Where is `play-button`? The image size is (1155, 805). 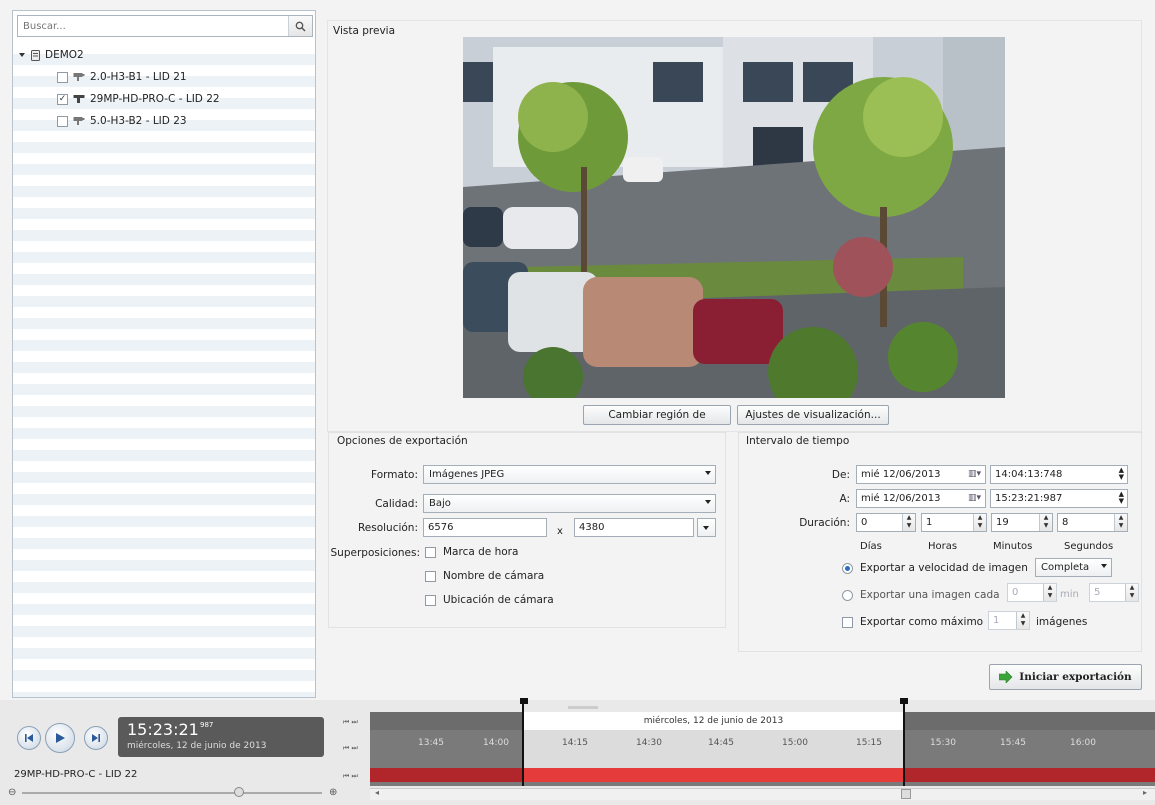 play-button is located at coordinates (60, 738).